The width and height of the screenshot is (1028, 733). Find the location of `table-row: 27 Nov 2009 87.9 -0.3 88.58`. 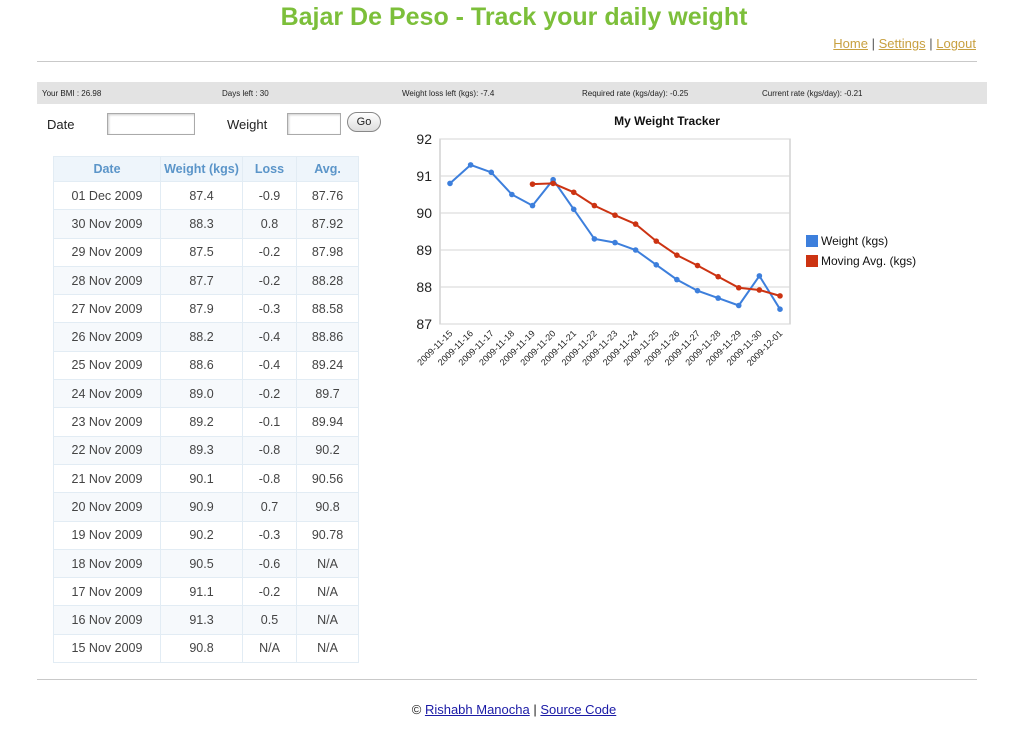

table-row: 27 Nov 2009 87.9 -0.3 88.58 is located at coordinates (206, 309).